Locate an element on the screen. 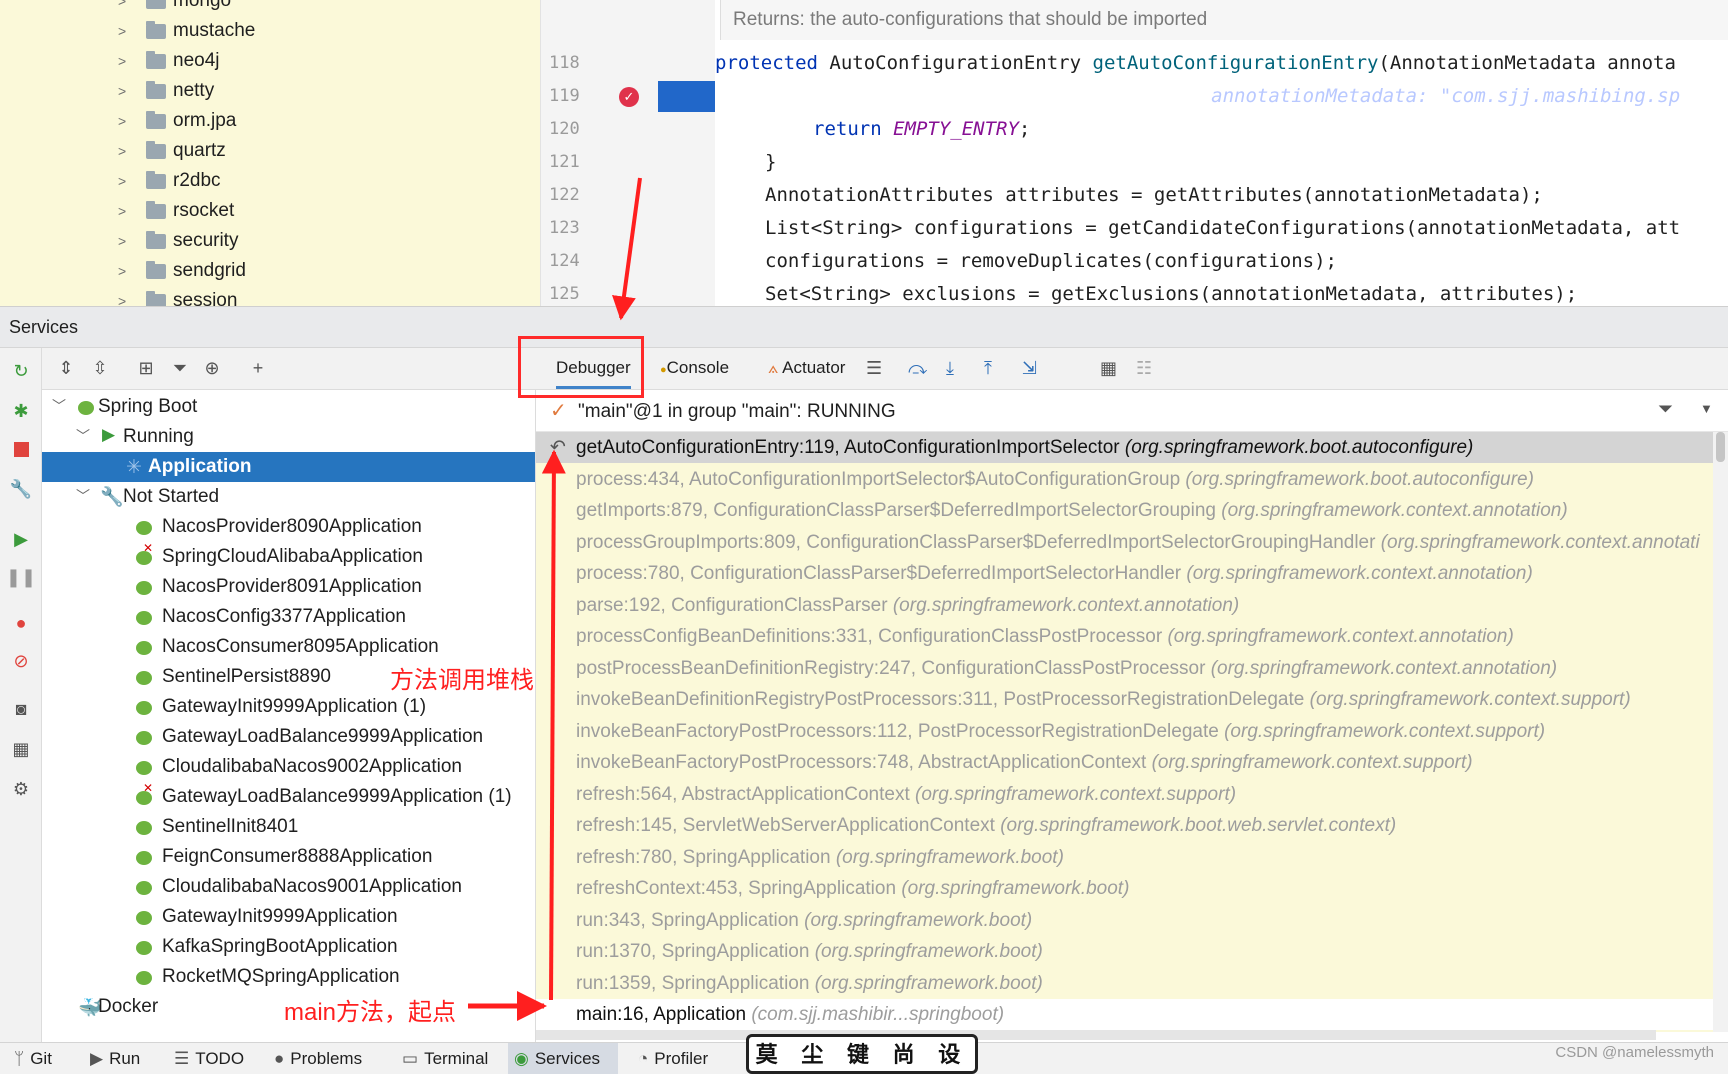 The height and width of the screenshot is (1074, 1728). tree-node-app: SpringCloudAlibabaApplication is located at coordinates (288, 556).